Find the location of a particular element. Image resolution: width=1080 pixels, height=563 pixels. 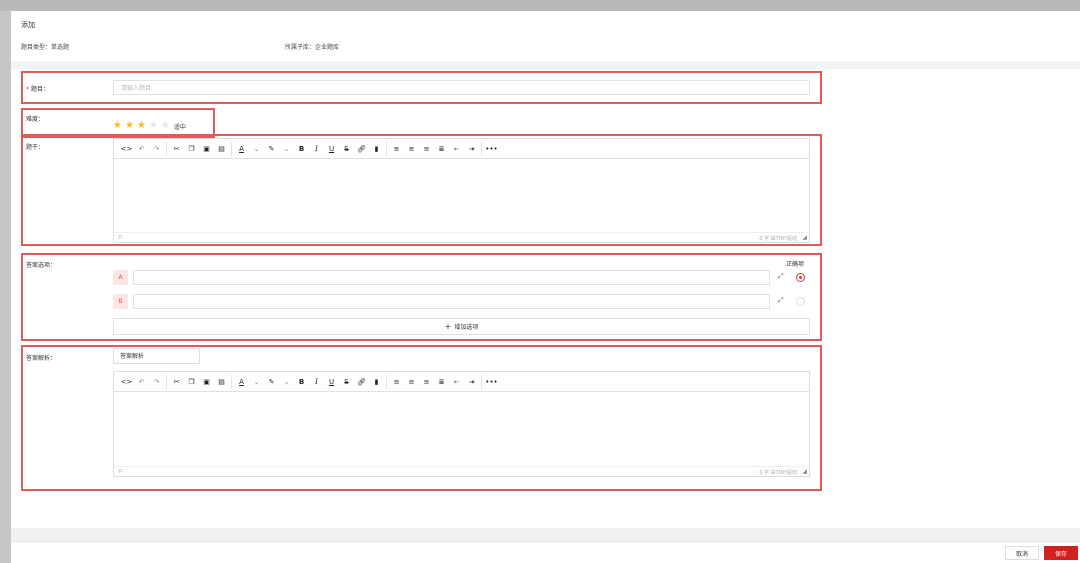

subject-label-text: 题目： is located at coordinates (40, 89).